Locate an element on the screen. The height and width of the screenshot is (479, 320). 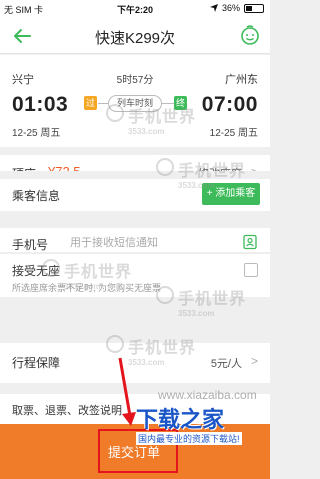
depart-date: 12-25 周五 is located at coordinates (36, 133).